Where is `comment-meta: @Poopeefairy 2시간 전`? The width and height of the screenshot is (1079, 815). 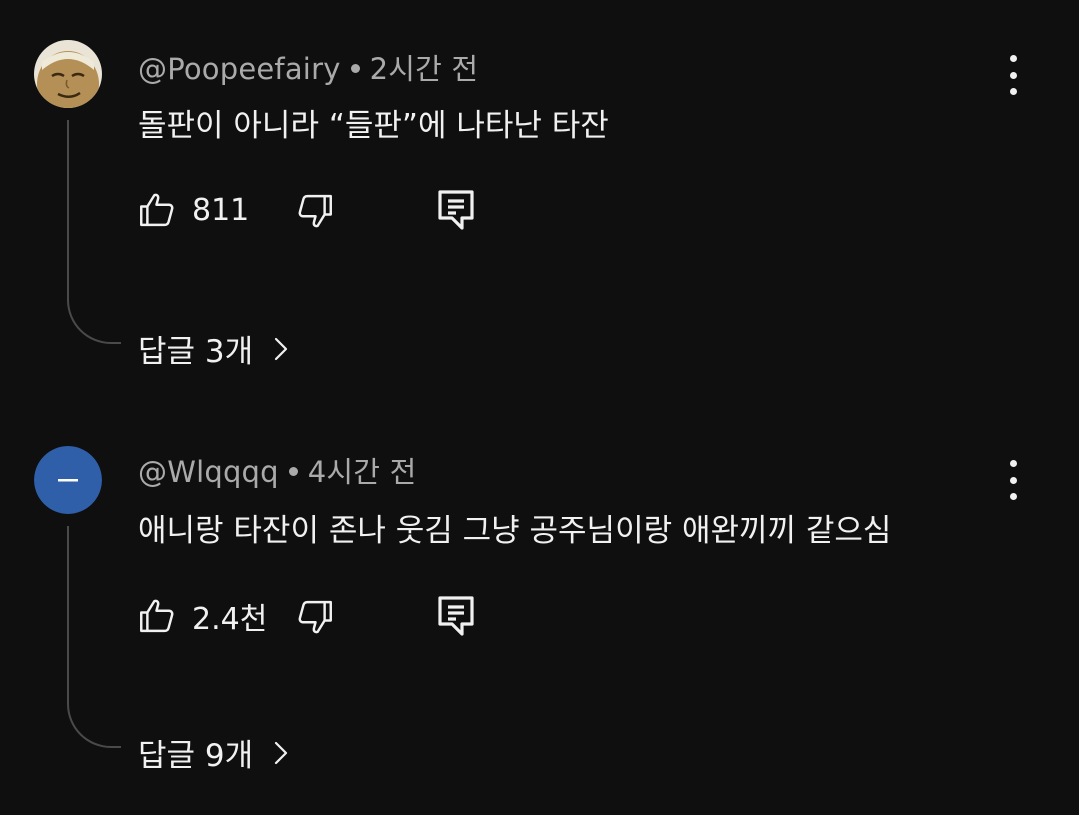 comment-meta: @Poopeefairy 2시간 전 is located at coordinates (308, 67).